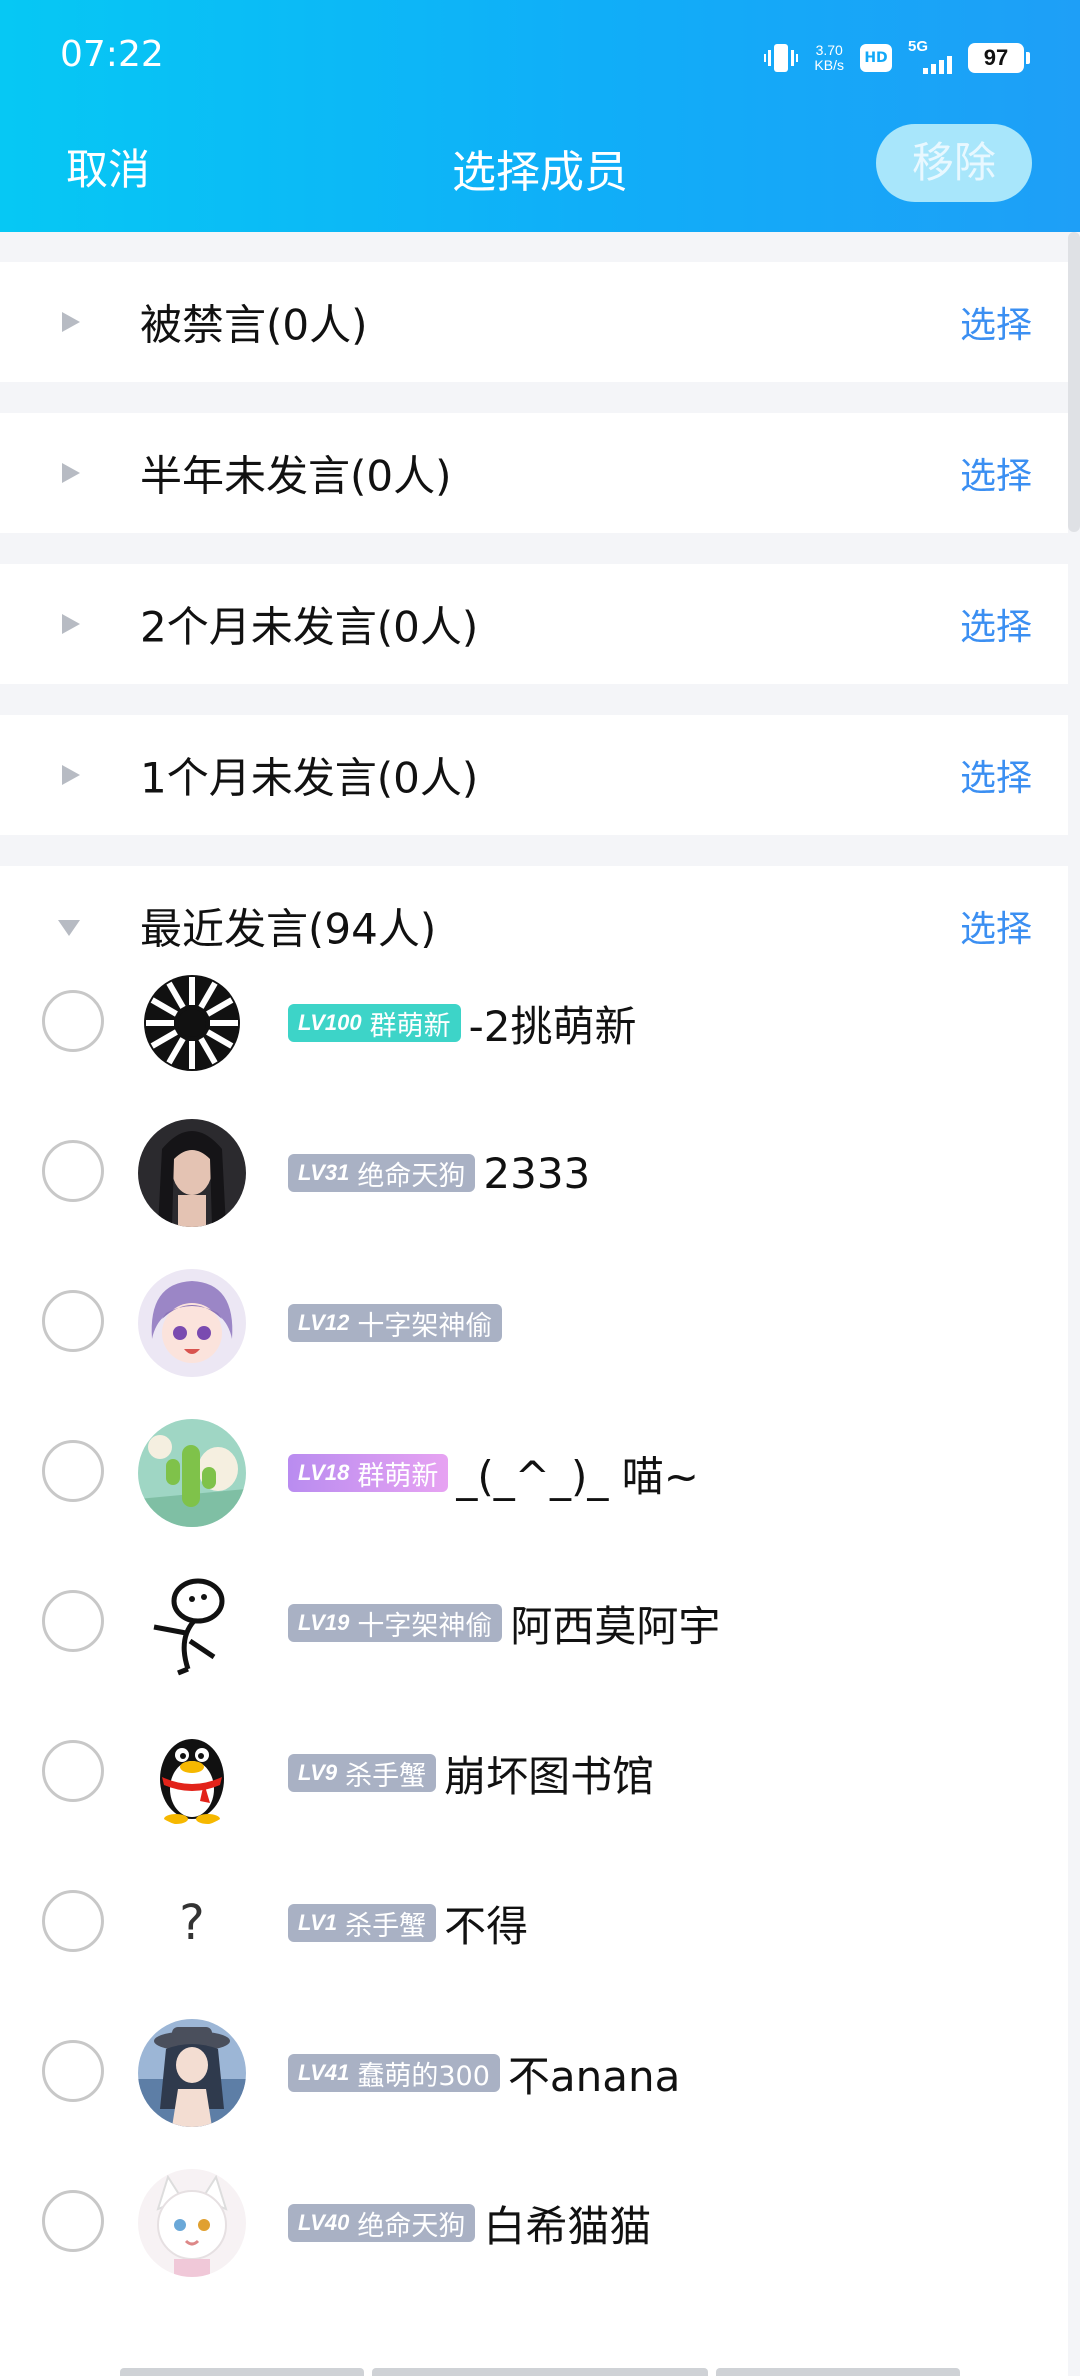 The image size is (1080, 2376). What do you see at coordinates (918, 46) in the screenshot?
I see `network-type: 5G` at bounding box center [918, 46].